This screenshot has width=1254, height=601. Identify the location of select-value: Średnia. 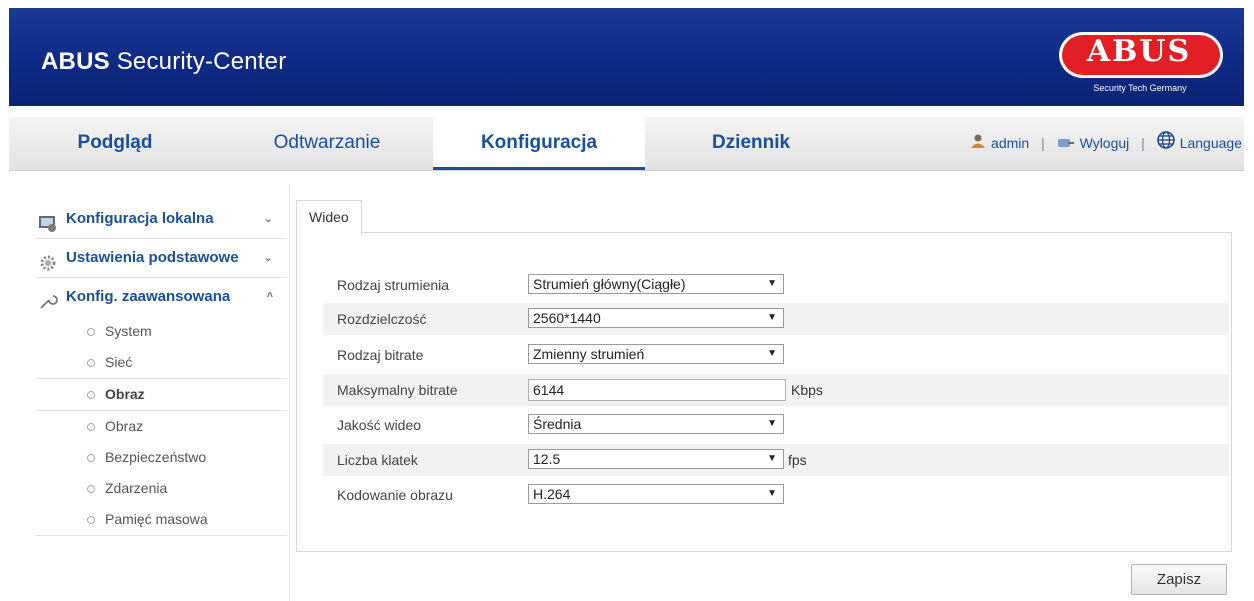
(557, 424).